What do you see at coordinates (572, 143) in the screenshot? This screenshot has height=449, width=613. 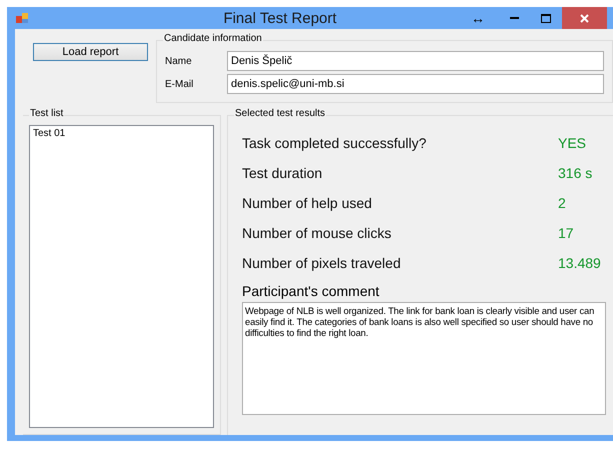 I see `result-value: YES` at bounding box center [572, 143].